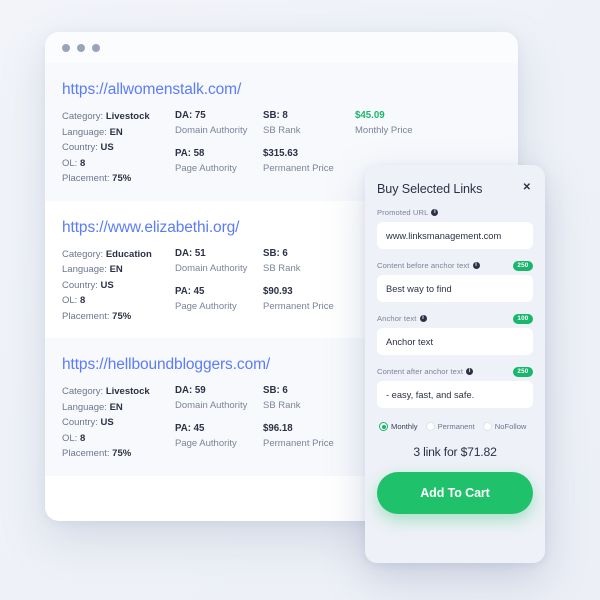 The height and width of the screenshot is (600, 600). Describe the element at coordinates (128, 254) in the screenshot. I see `meta-category-value: Education` at that location.